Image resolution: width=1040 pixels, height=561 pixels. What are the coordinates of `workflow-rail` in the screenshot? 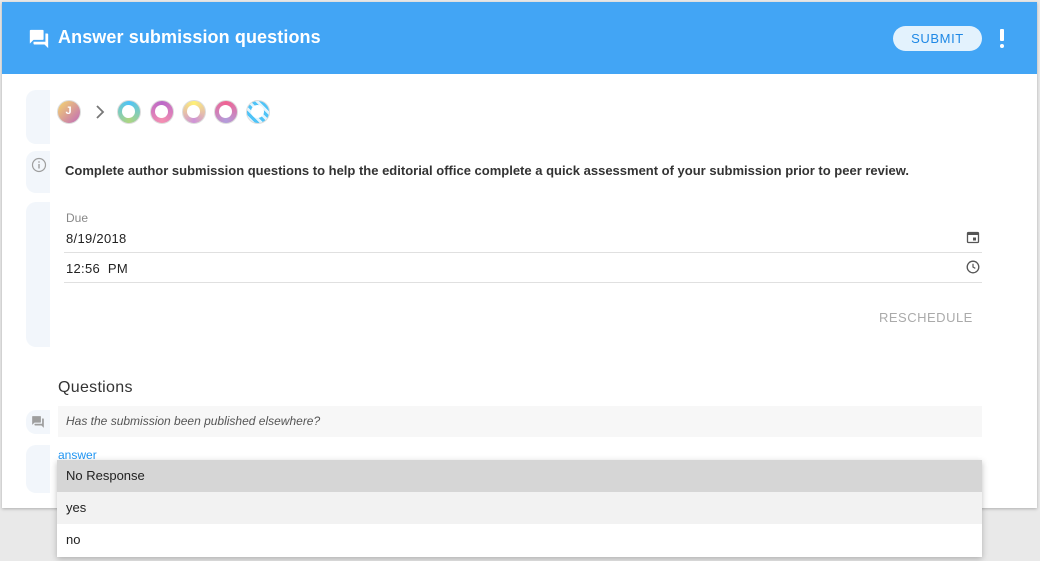 It's located at (38, 117).